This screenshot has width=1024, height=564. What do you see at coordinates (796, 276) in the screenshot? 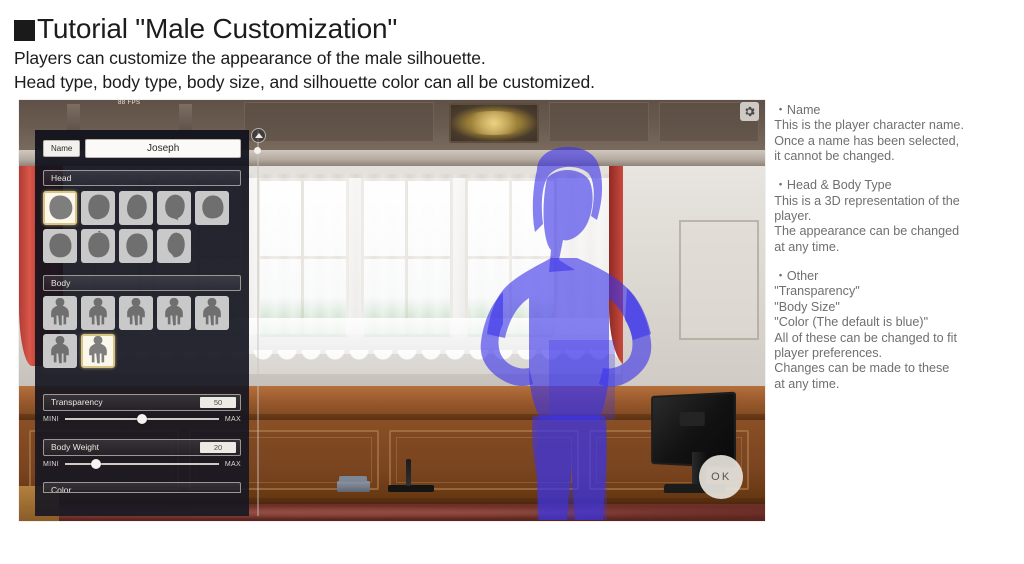
I see `info-group-heading: ・Other` at bounding box center [796, 276].